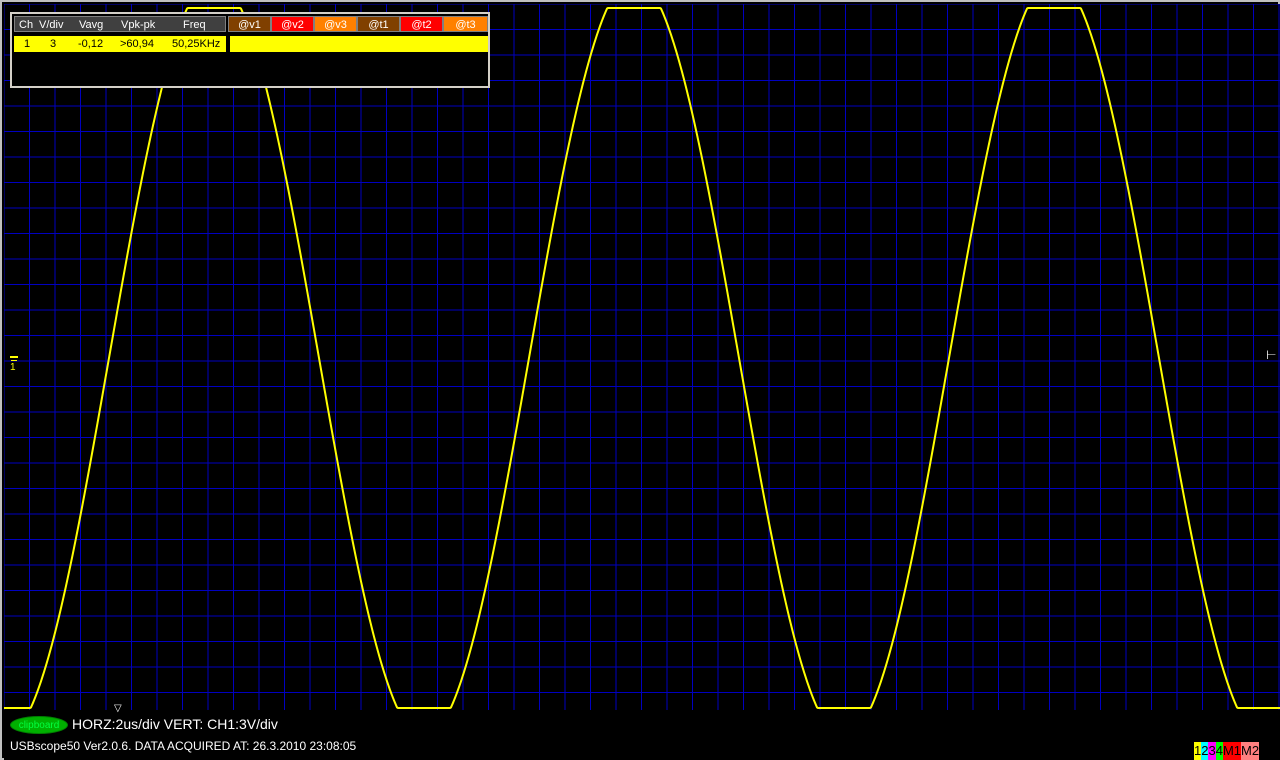 The height and width of the screenshot is (760, 1280). What do you see at coordinates (292, 24) in the screenshot?
I see `cursor-v2-header: @v2` at bounding box center [292, 24].